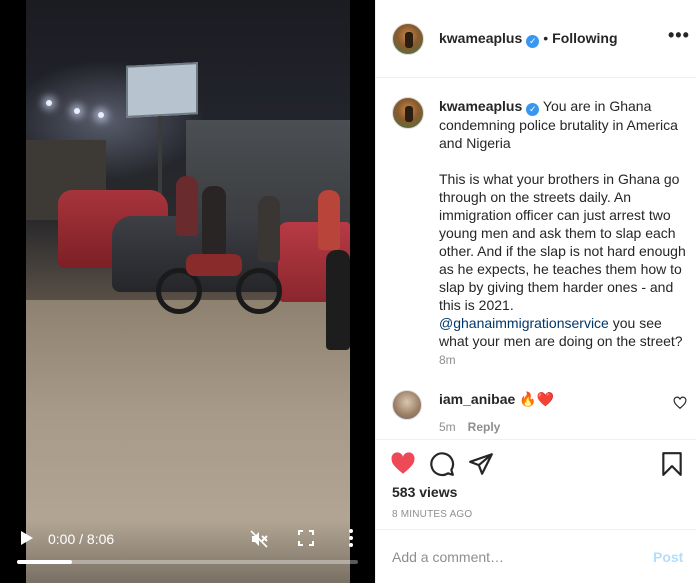 Image resolution: width=696 pixels, height=583 pixels. I want to click on header-username: kwameaplus, so click(480, 38).